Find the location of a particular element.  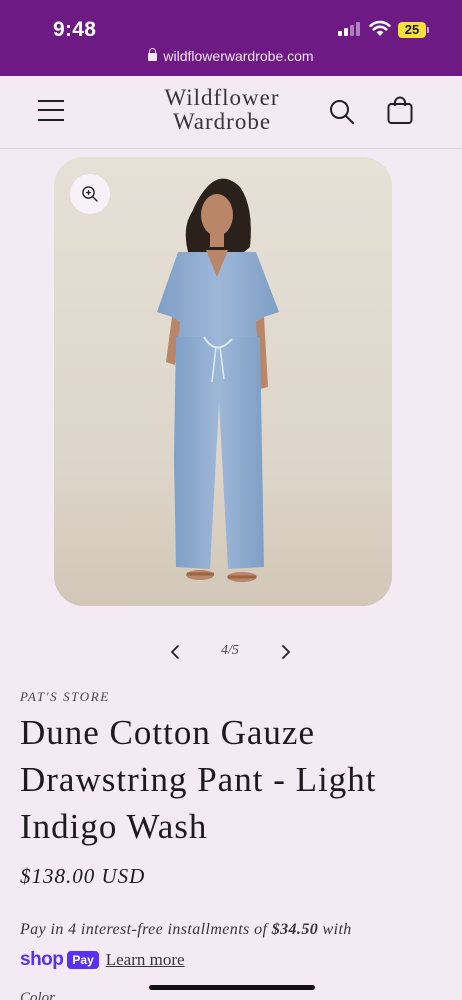

color-option-label: Color is located at coordinates (38, 995).